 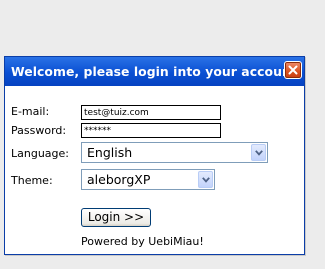 I want to click on password-field, so click(x=151, y=130).